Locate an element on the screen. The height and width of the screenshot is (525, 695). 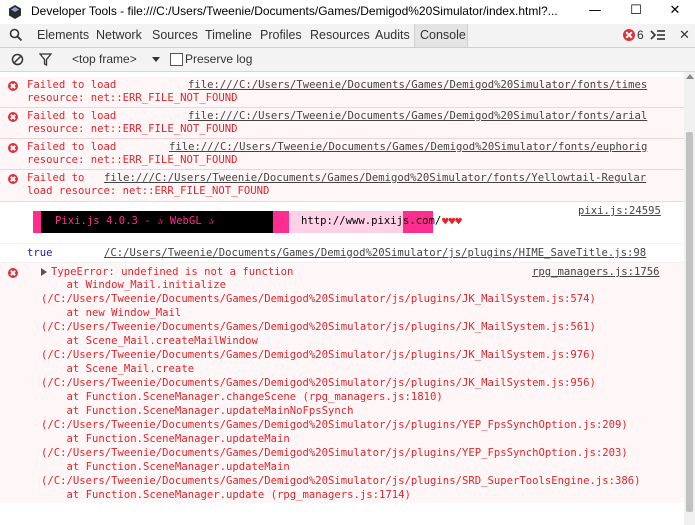
tab-network: Network is located at coordinates (119, 35).